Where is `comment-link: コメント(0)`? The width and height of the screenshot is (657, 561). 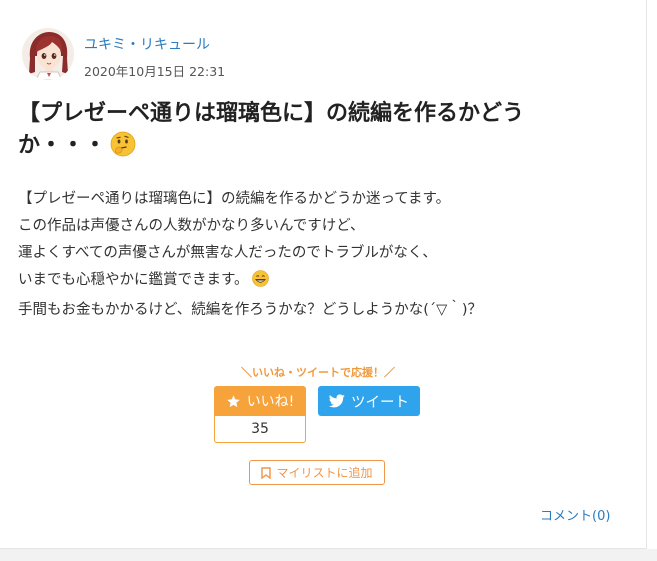 comment-link: コメント(0) is located at coordinates (575, 514).